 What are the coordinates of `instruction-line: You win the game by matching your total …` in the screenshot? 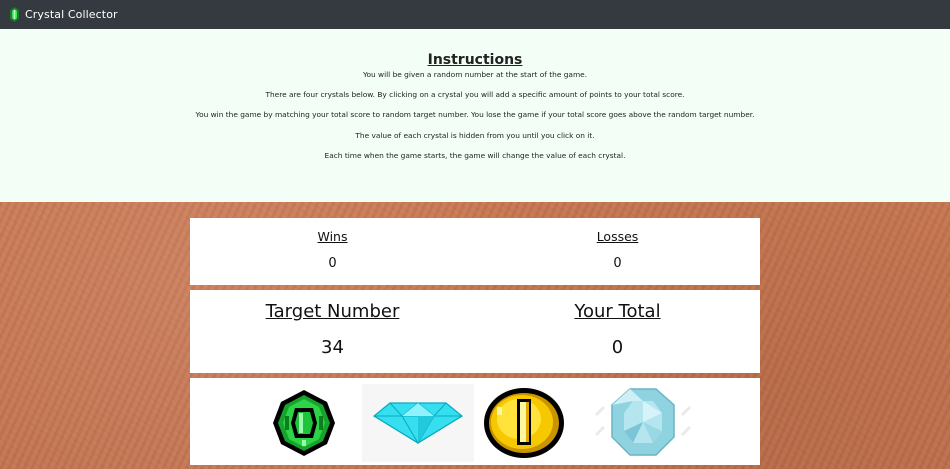 It's located at (475, 115).